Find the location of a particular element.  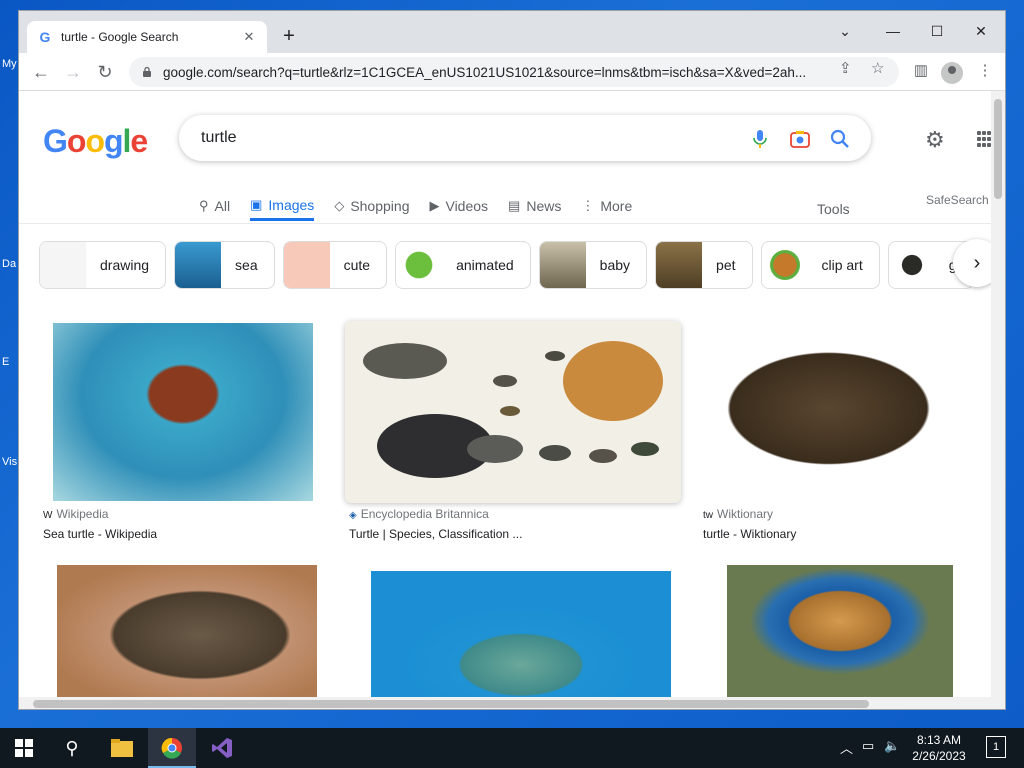

vertical-scrollbar is located at coordinates (998, 394).